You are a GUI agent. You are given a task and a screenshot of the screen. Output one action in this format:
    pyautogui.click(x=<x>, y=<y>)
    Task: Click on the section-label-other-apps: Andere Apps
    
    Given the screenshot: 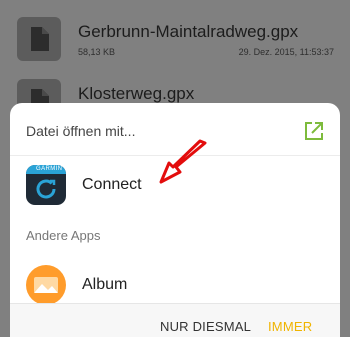 What is the action you would take?
    pyautogui.click(x=63, y=235)
    